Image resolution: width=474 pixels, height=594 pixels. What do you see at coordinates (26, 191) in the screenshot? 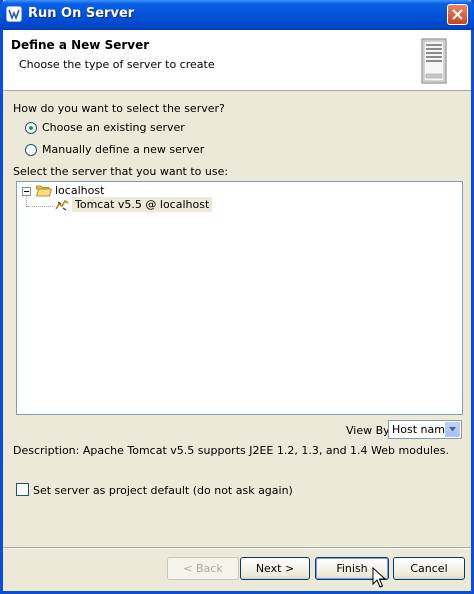
I see `collapse-toggle-icon` at bounding box center [26, 191].